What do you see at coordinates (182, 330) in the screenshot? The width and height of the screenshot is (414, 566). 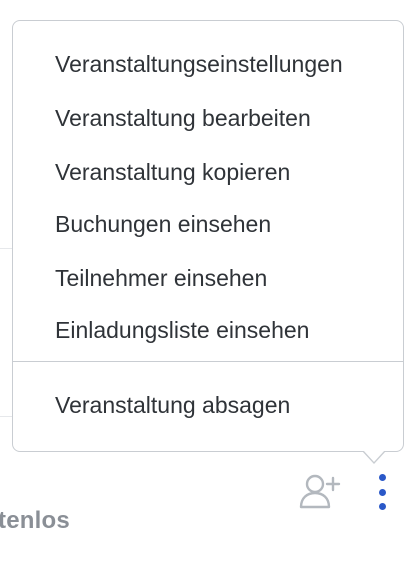 I see `menu-item-view-invitation-list: Einladungsliste einsehen` at bounding box center [182, 330].